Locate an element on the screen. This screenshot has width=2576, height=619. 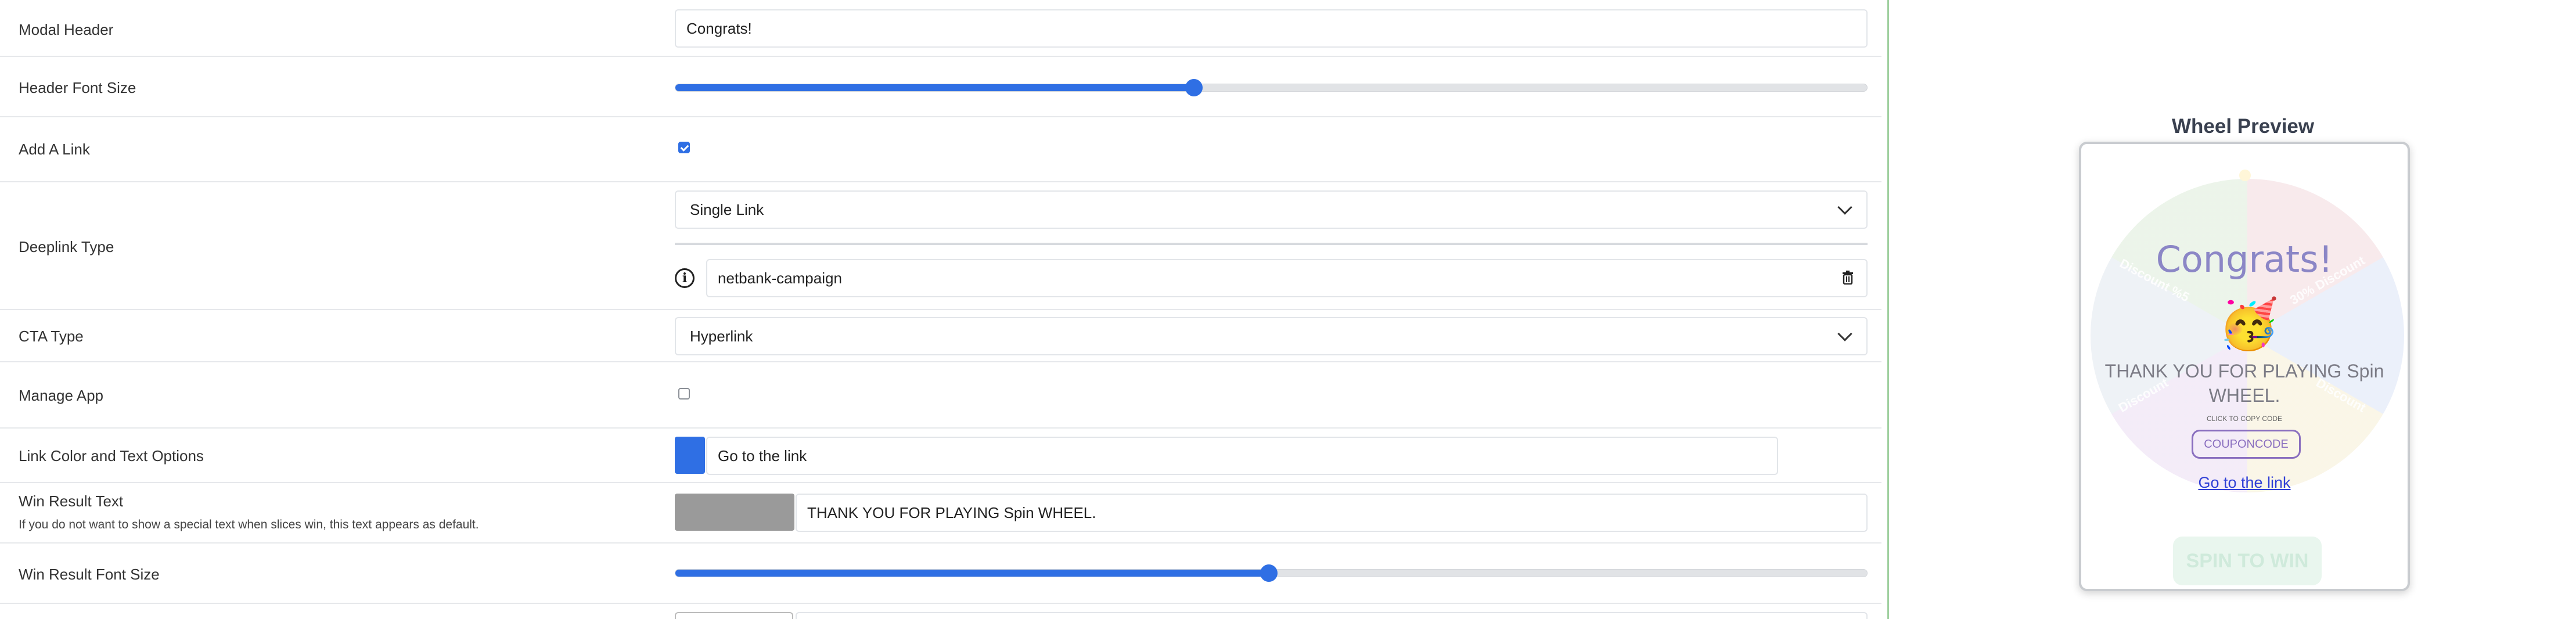
wheel-pointer is located at coordinates (2245, 175).